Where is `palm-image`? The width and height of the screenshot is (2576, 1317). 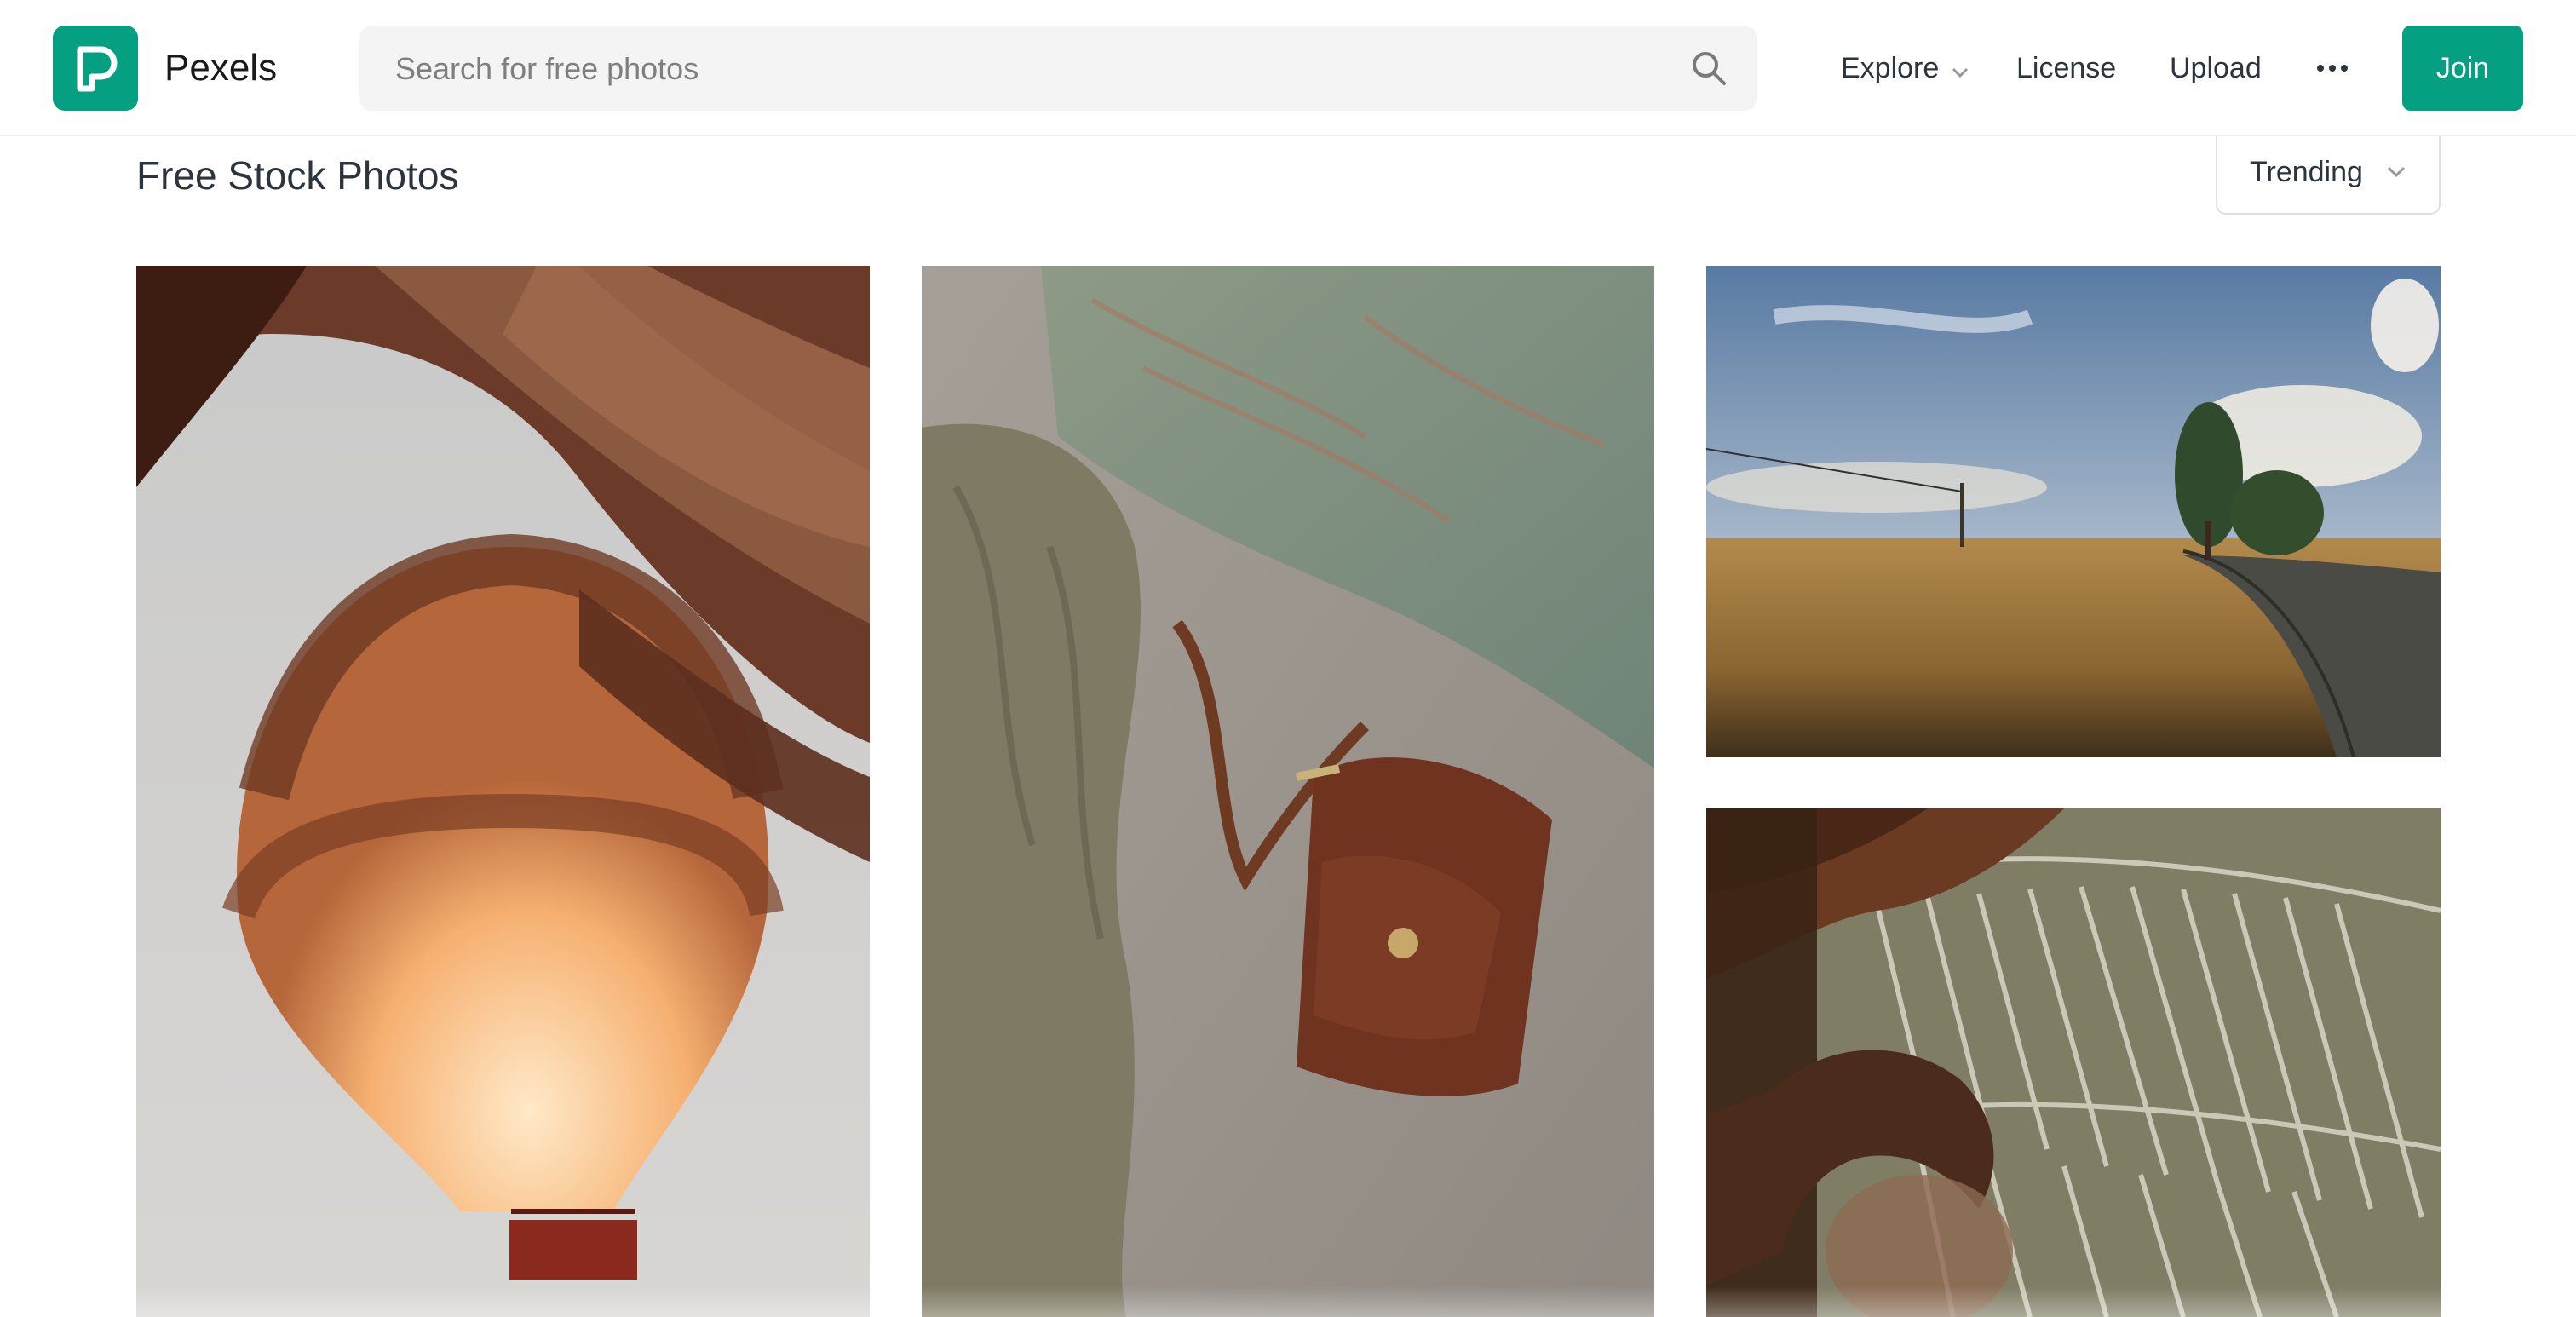
palm-image is located at coordinates (2073, 1063).